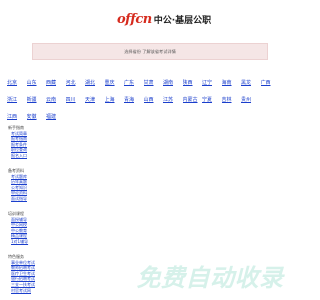  Describe the element at coordinates (17, 99) in the screenshot. I see `province-link: 浙江` at that location.